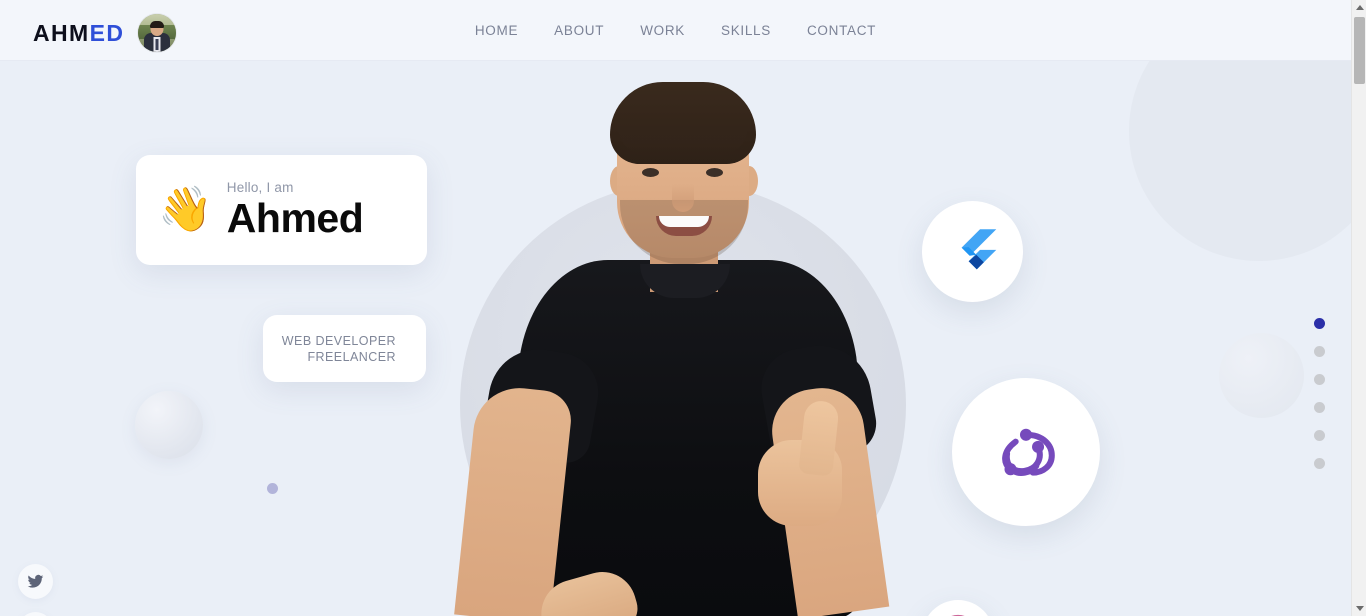  I want to click on role-line-2: FREELANCER, so click(351, 356).